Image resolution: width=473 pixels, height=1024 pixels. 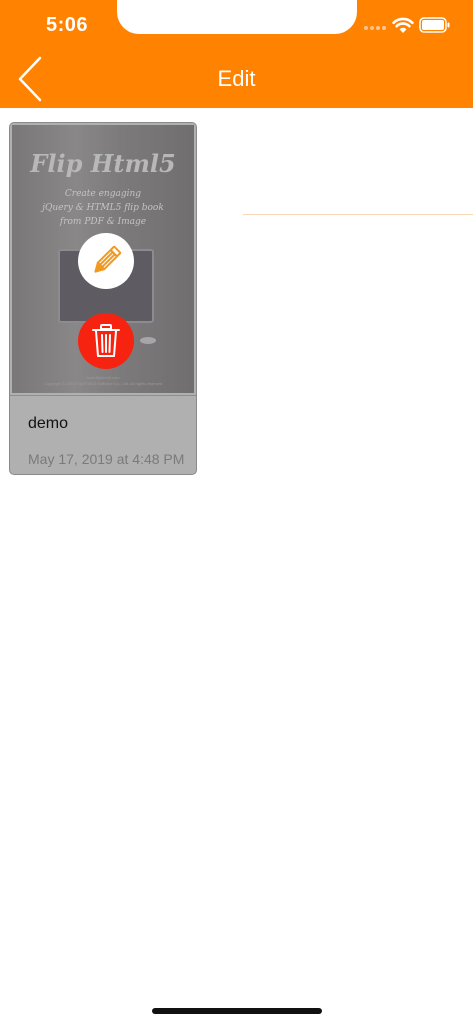 What do you see at coordinates (106, 459) in the screenshot?
I see `book-date: May 17, 2019 at 4:48 PM` at bounding box center [106, 459].